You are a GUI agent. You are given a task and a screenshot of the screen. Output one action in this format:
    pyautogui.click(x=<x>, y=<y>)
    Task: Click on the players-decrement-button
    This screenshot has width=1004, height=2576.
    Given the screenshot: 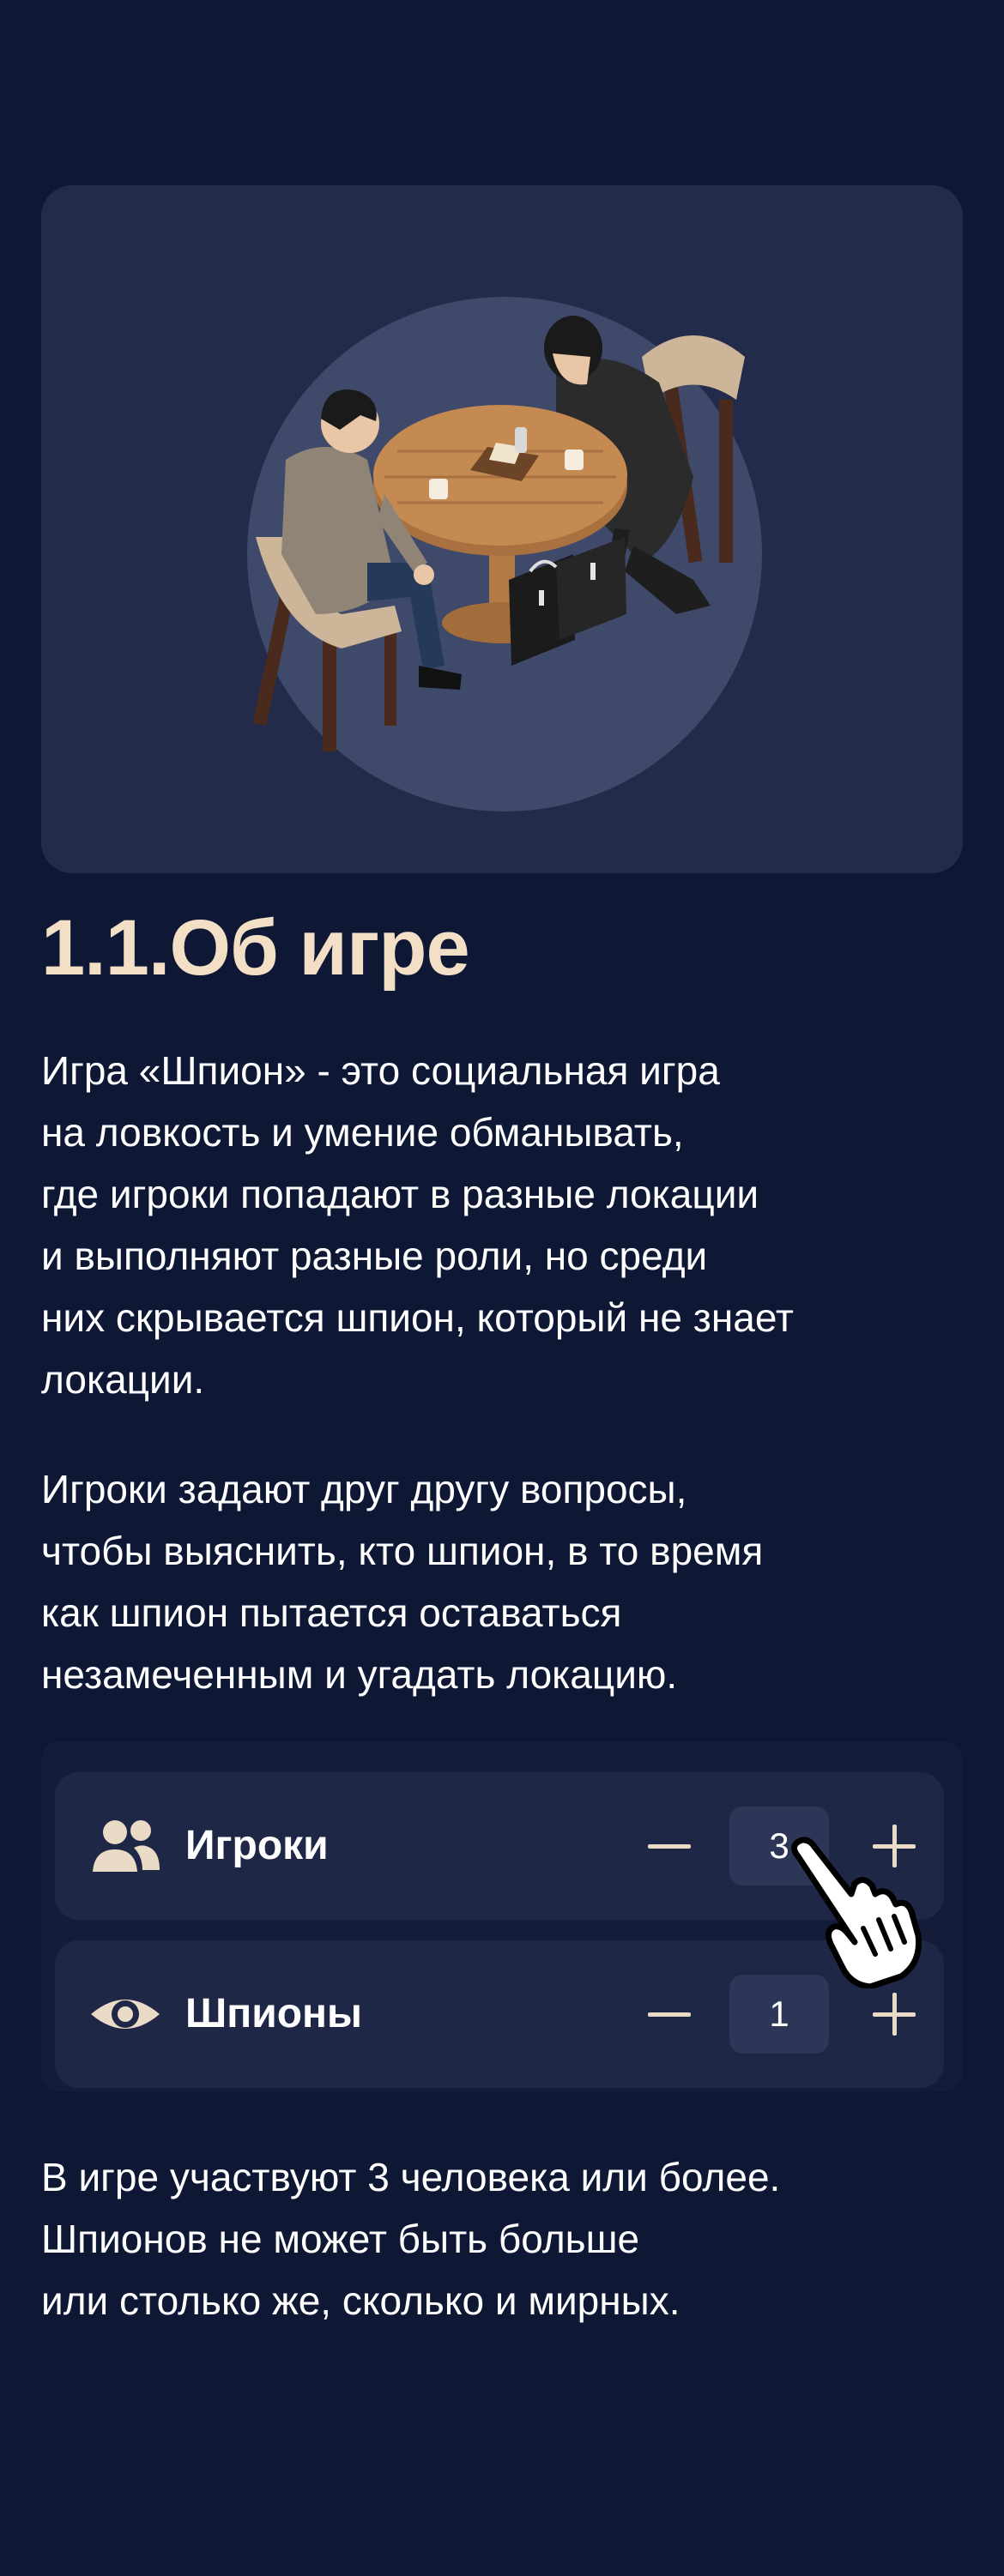 What is the action you would take?
    pyautogui.click(x=669, y=1846)
    